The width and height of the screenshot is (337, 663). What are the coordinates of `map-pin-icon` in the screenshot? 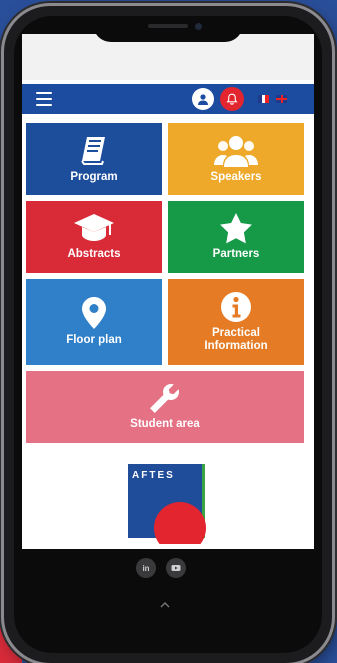 It's located at (94, 313).